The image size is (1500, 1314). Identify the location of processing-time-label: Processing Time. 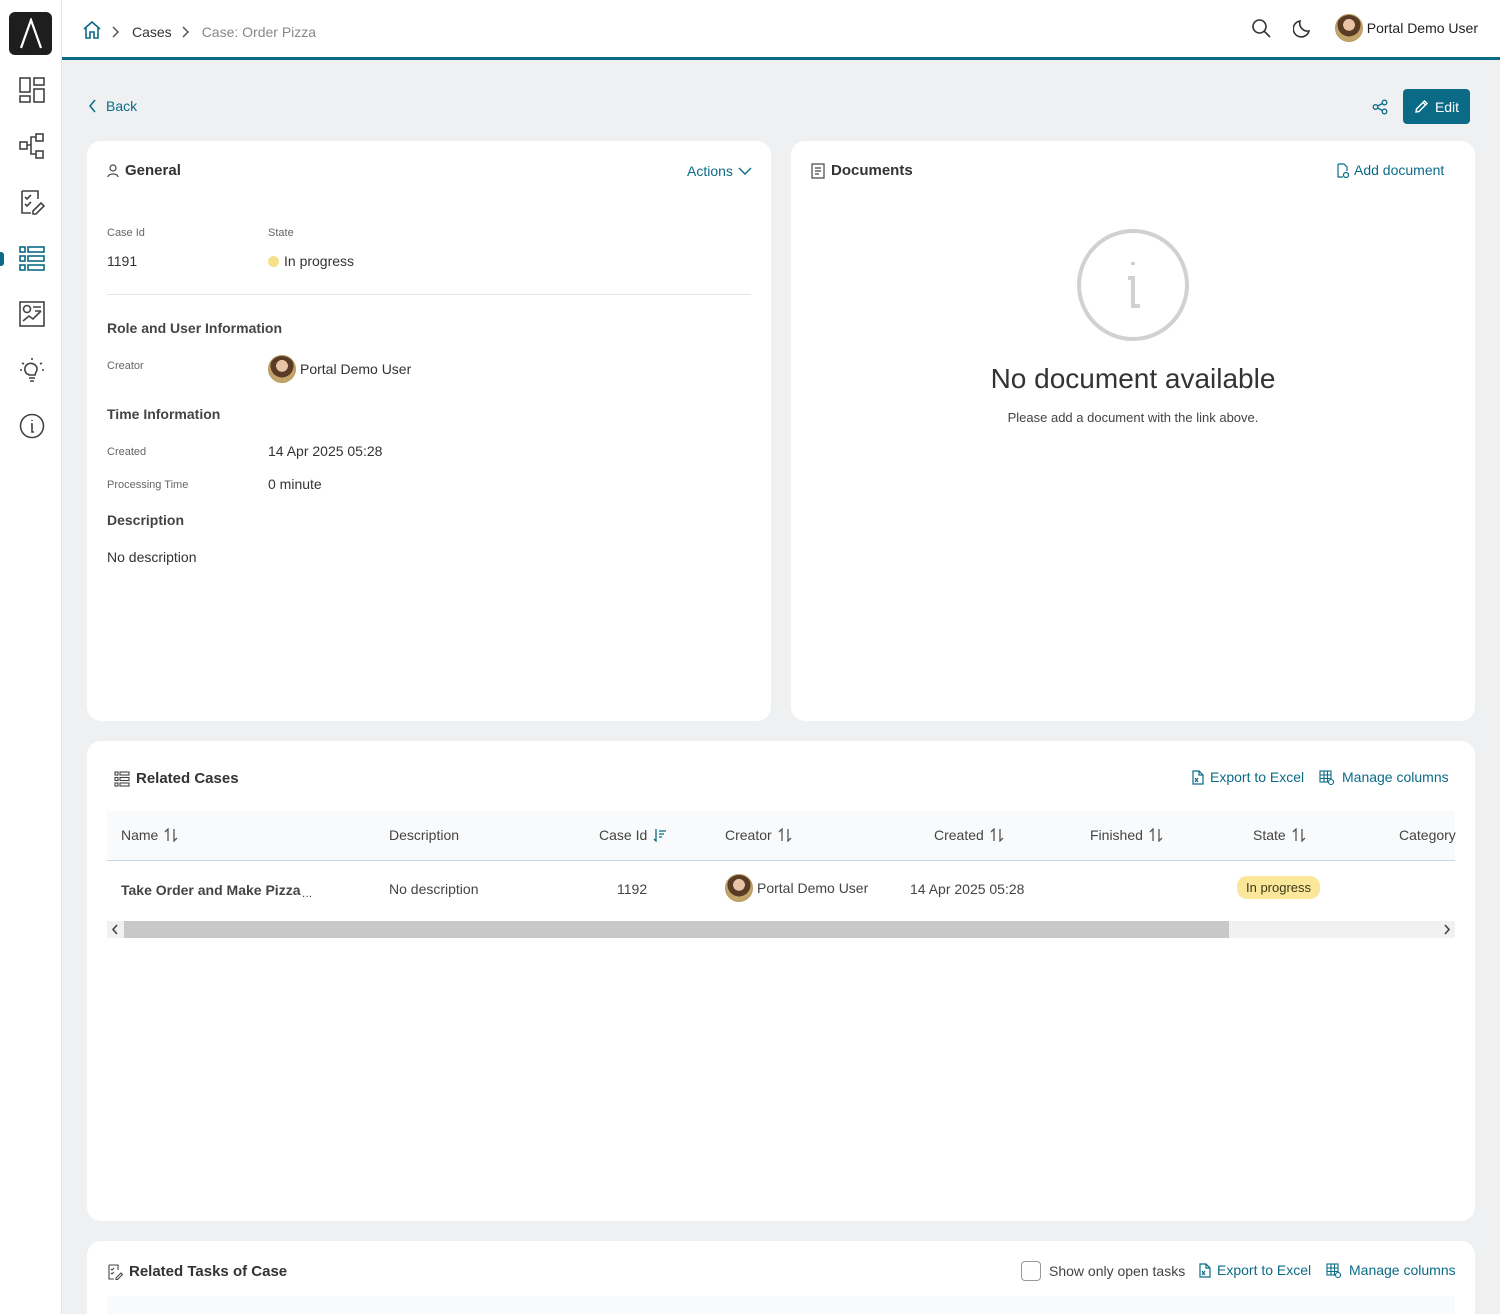
(148, 485).